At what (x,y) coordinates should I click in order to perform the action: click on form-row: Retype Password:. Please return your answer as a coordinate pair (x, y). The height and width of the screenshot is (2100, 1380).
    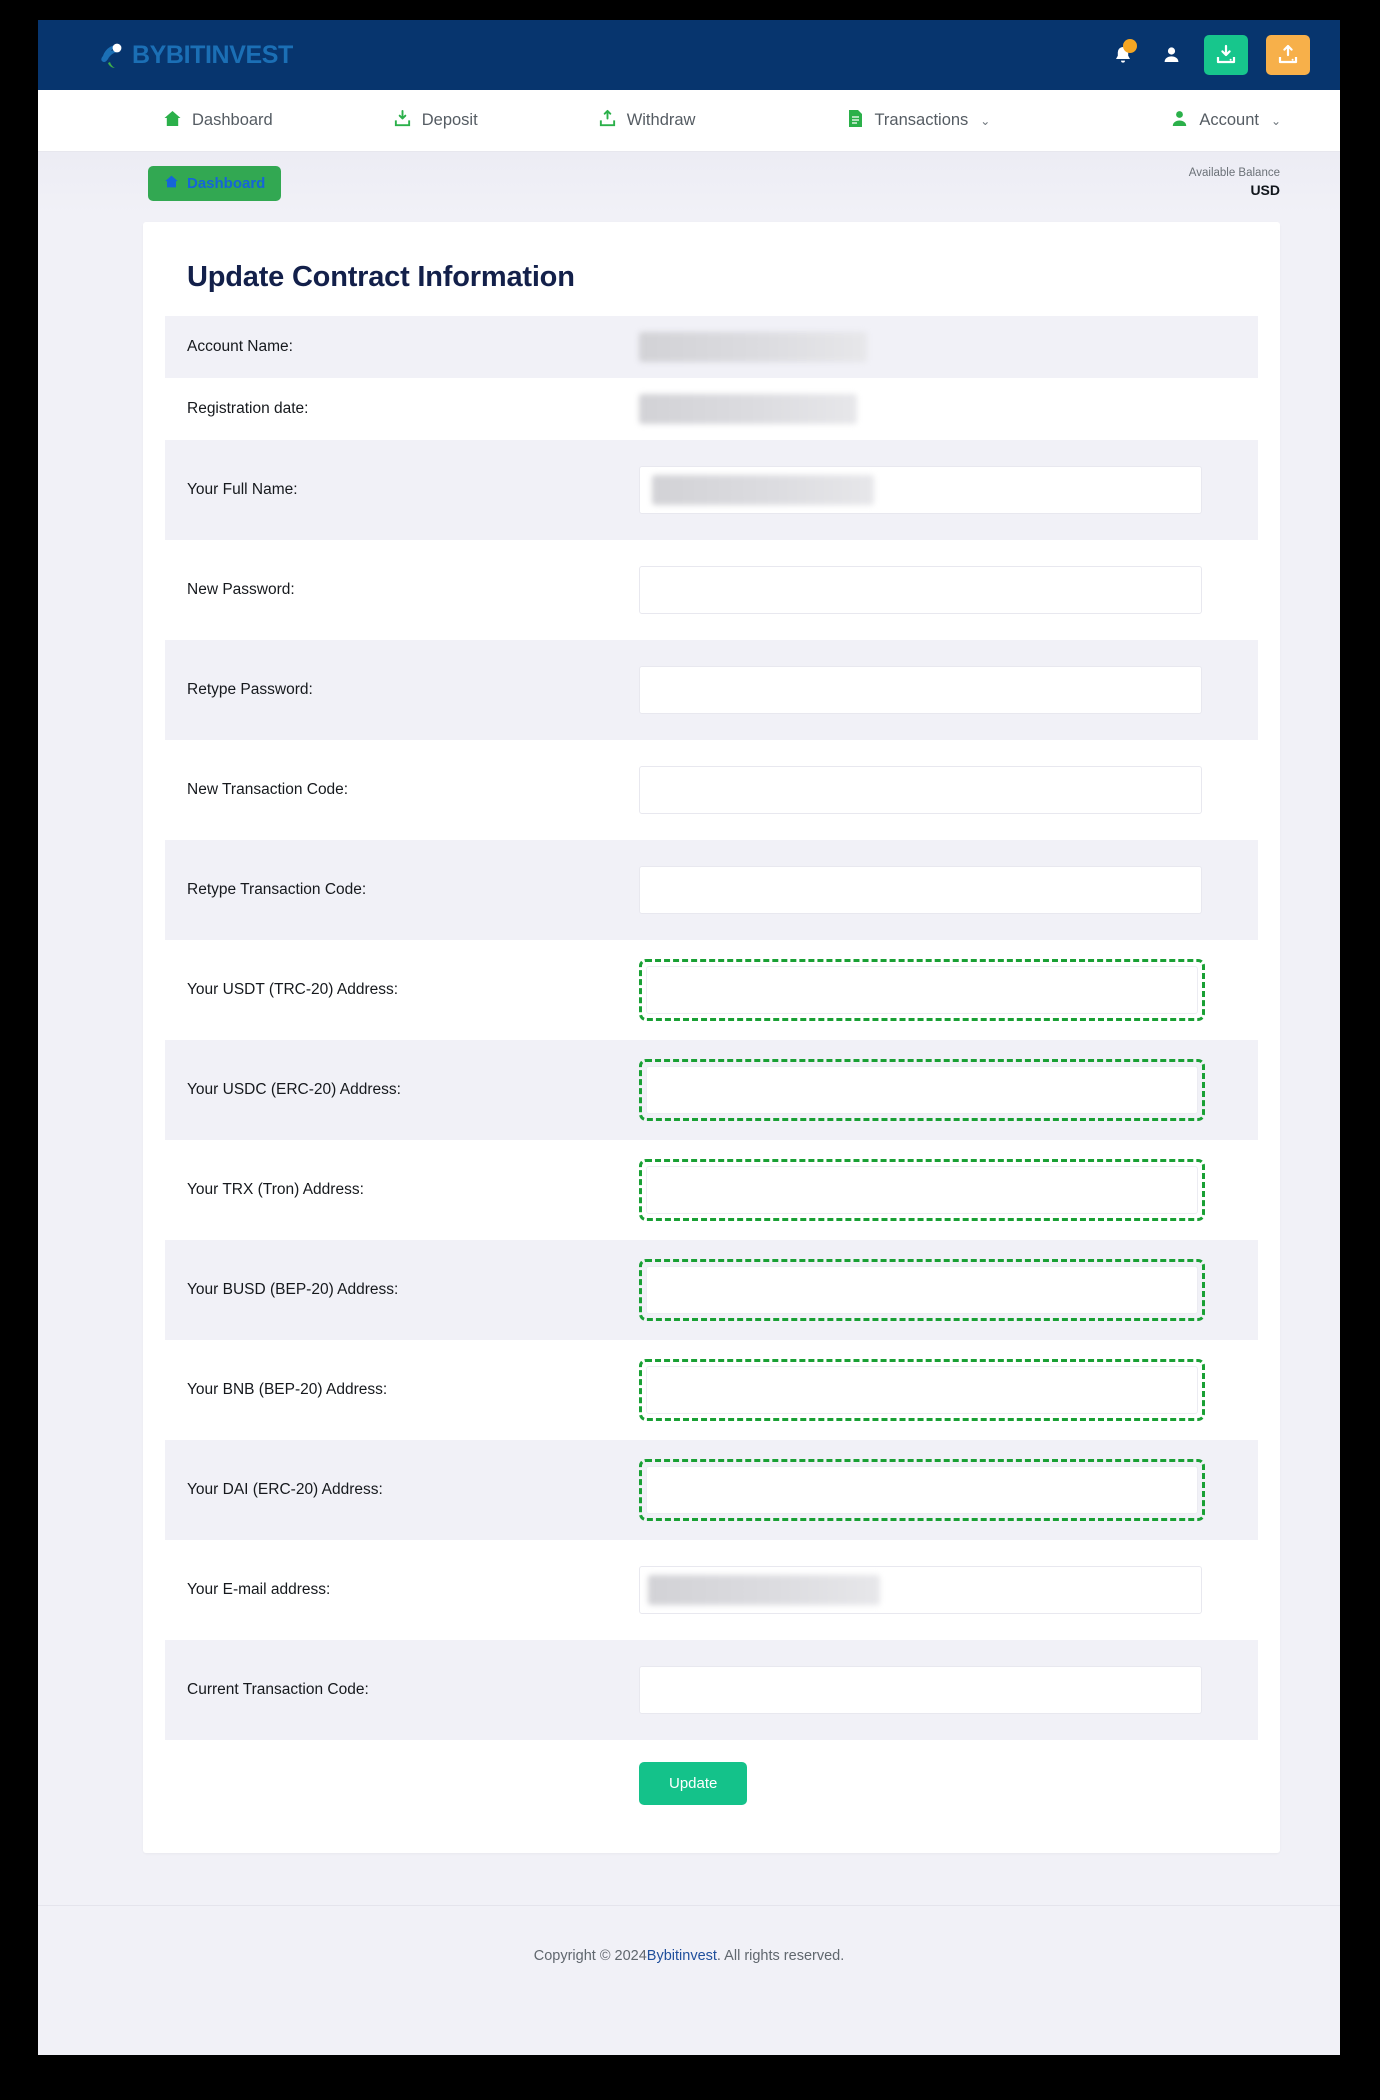
    Looking at the image, I should click on (711, 690).